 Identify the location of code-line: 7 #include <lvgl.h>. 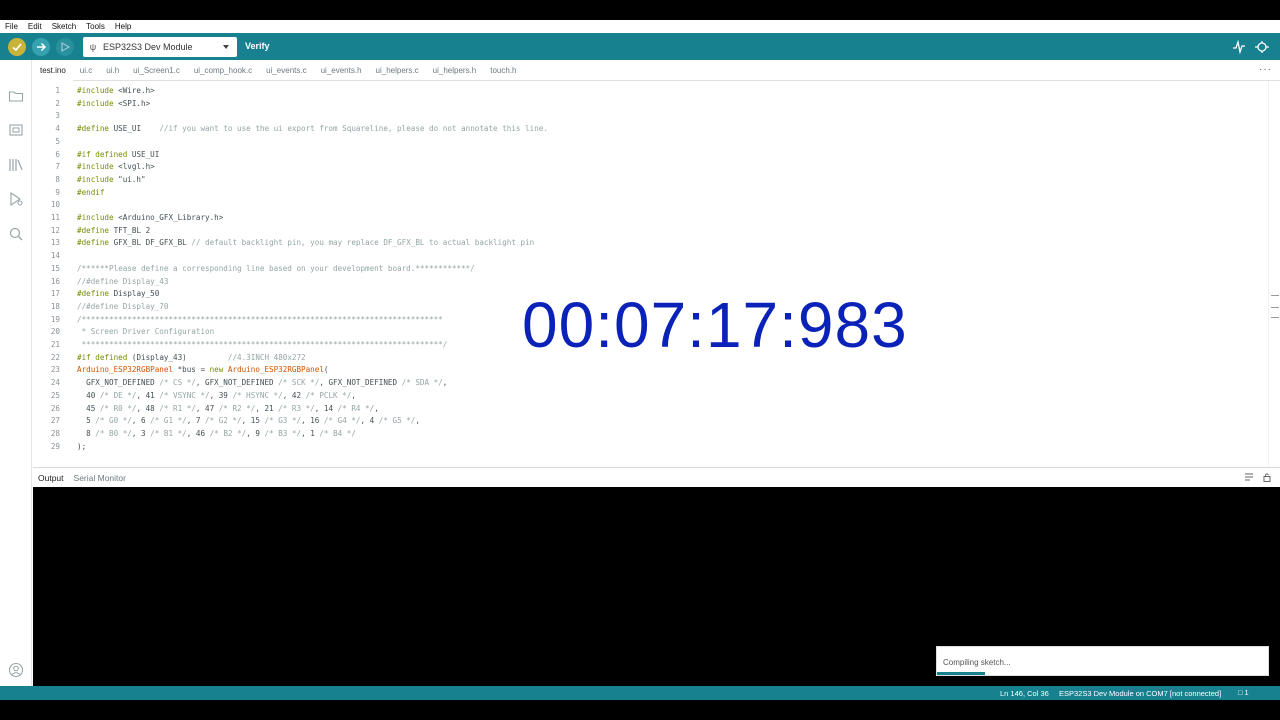
(650, 167).